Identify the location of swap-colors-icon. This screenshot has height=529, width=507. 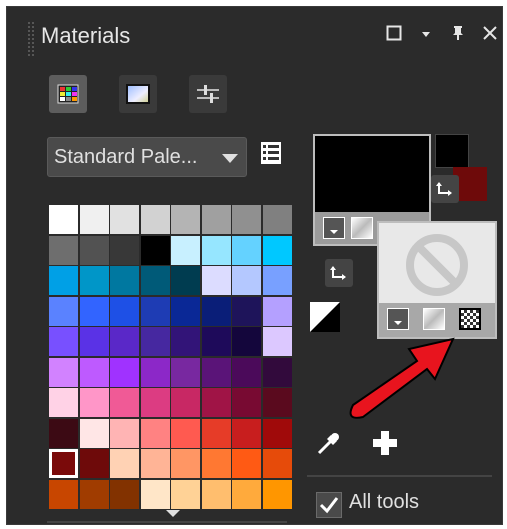
(445, 189).